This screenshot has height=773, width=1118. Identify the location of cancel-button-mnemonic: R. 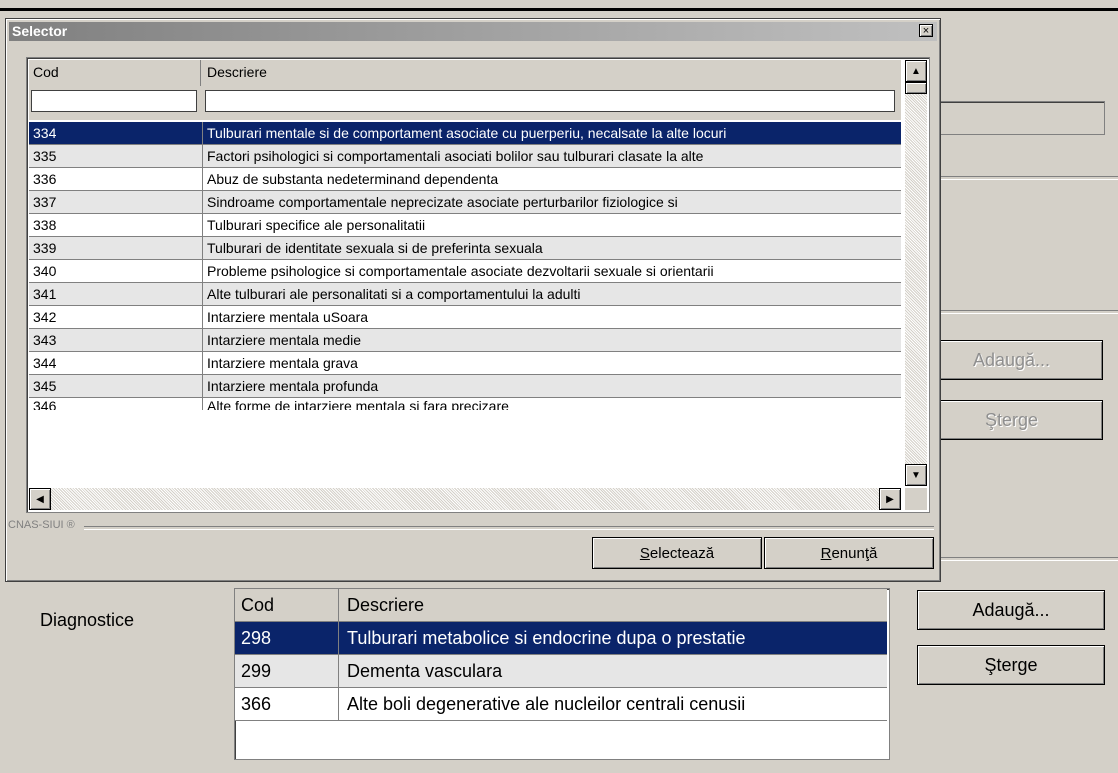
(826, 553).